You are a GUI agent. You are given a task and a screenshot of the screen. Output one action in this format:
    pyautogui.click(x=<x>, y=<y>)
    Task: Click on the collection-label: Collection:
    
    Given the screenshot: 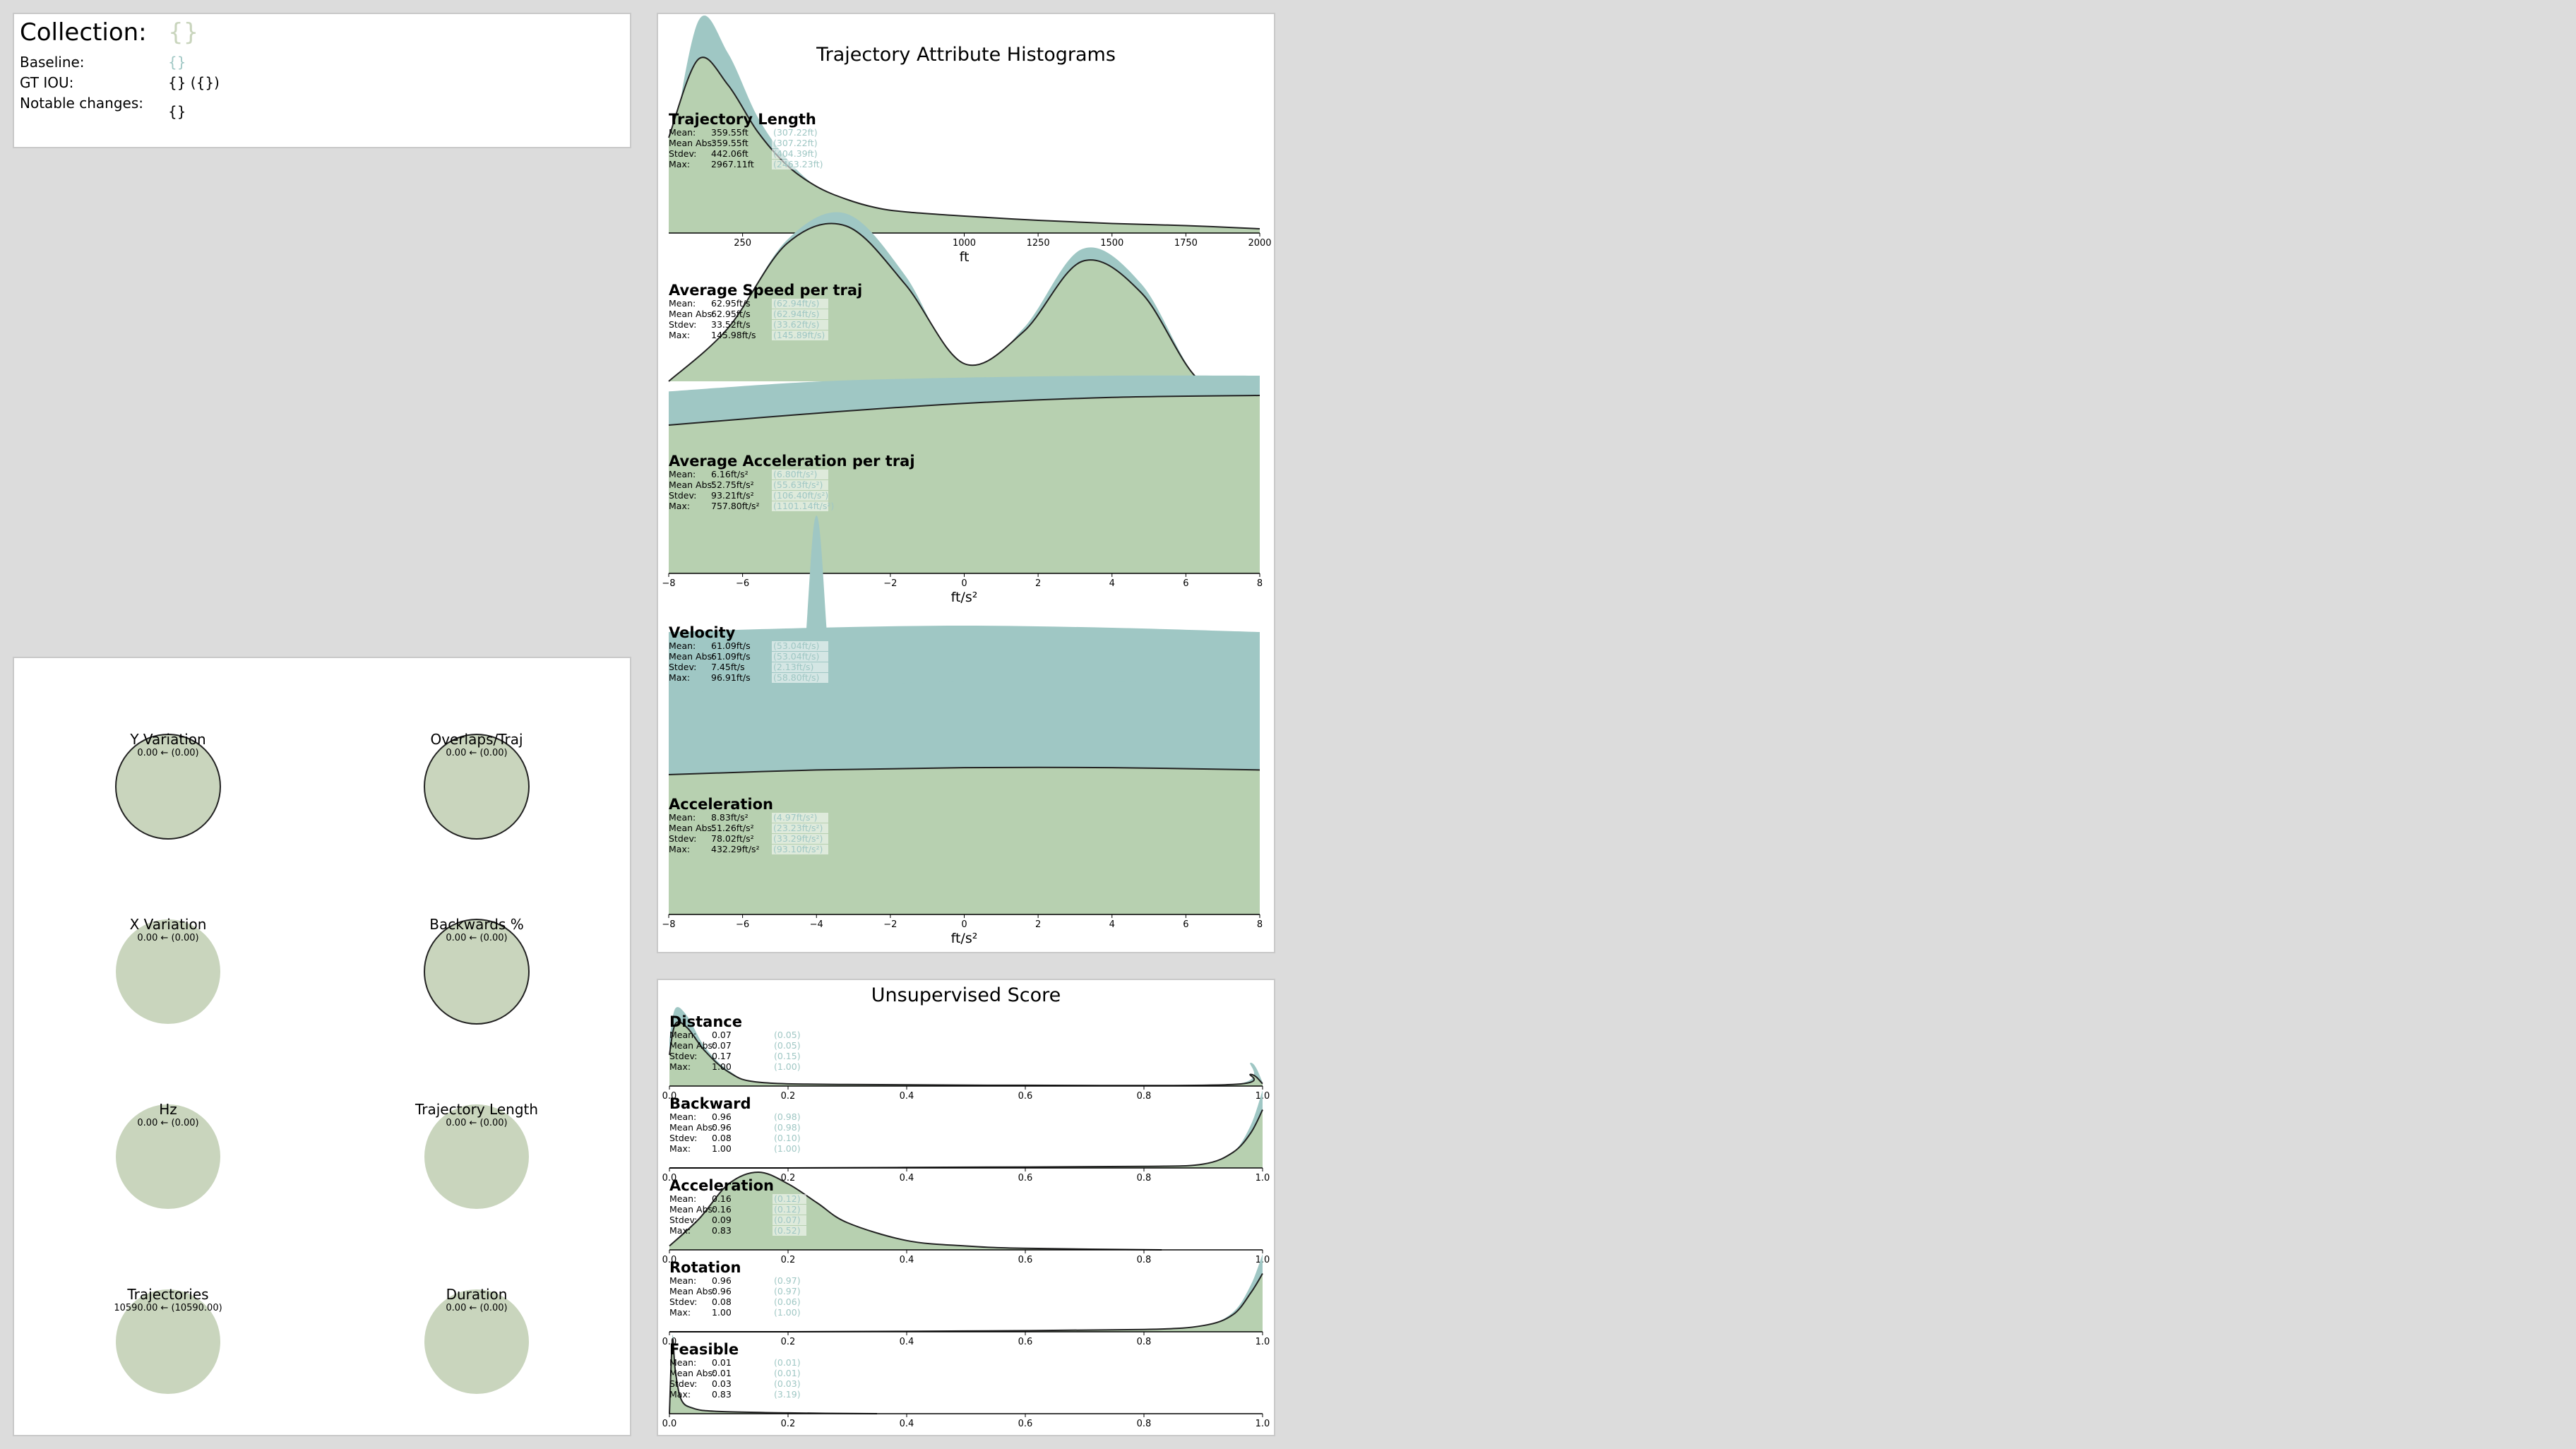 What is the action you would take?
    pyautogui.click(x=83, y=32)
    